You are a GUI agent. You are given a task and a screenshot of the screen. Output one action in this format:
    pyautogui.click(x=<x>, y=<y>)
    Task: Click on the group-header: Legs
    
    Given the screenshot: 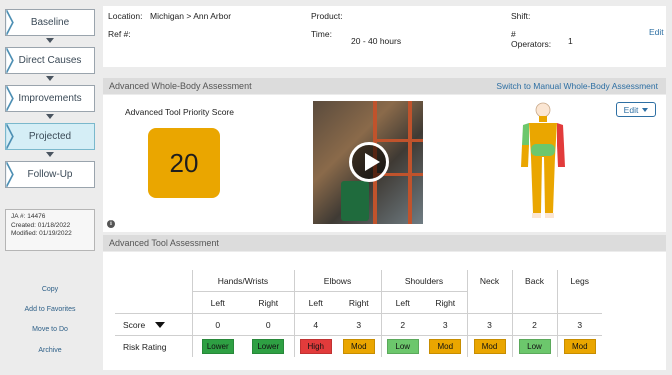 What is the action you would take?
    pyautogui.click(x=579, y=292)
    